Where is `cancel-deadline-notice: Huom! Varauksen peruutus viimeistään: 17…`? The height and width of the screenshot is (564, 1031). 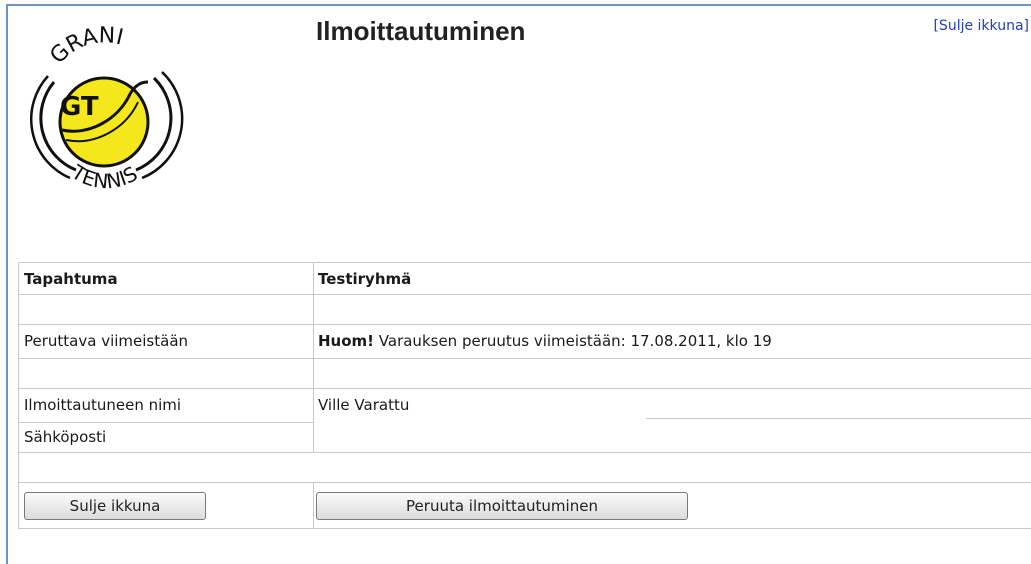
cancel-deadline-notice: Huom! Varauksen peruutus viimeistään: 17… is located at coordinates (545, 341).